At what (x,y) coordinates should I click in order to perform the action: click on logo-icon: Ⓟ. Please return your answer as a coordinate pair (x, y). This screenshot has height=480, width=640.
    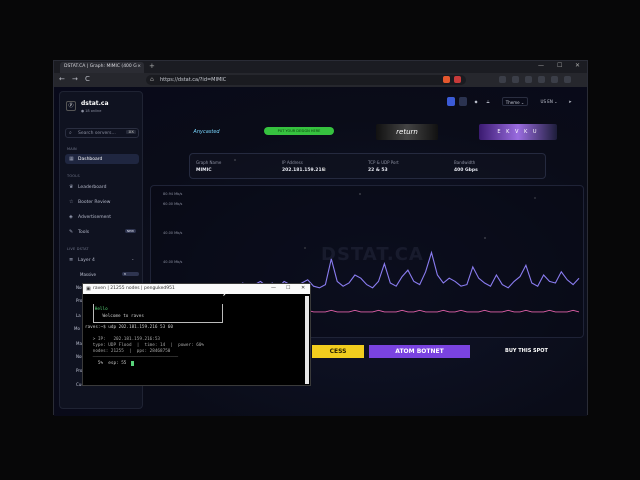
    Looking at the image, I should click on (71, 106).